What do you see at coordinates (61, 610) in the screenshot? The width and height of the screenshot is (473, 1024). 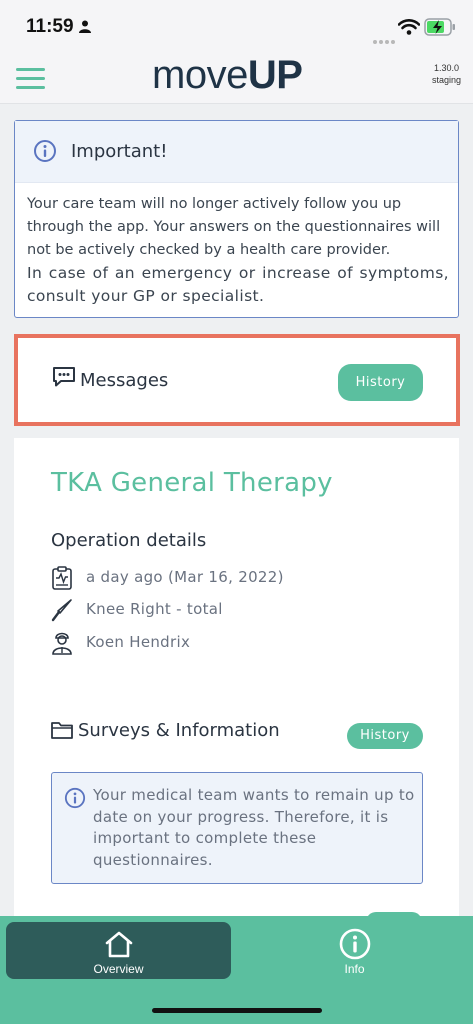 I see `scalpel-icon` at bounding box center [61, 610].